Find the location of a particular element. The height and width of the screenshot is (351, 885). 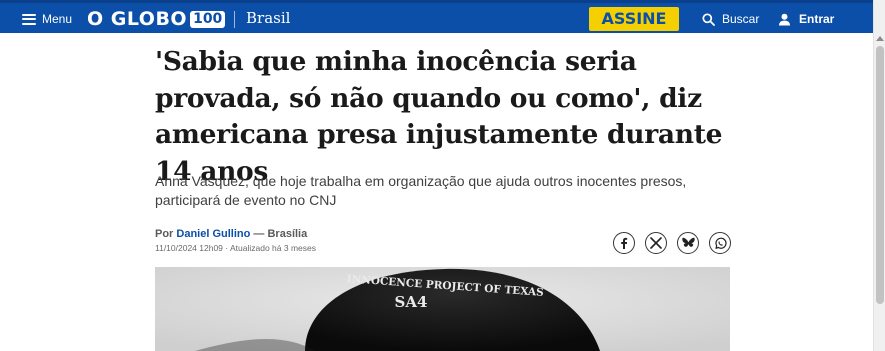

share-whatsapp-button is located at coordinates (720, 243).